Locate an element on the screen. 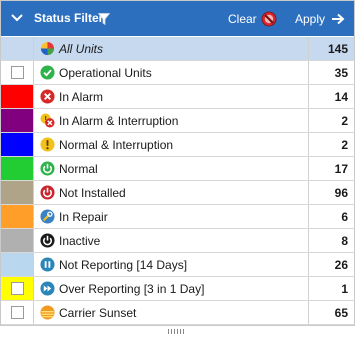  status-count: 96 is located at coordinates (331, 192).